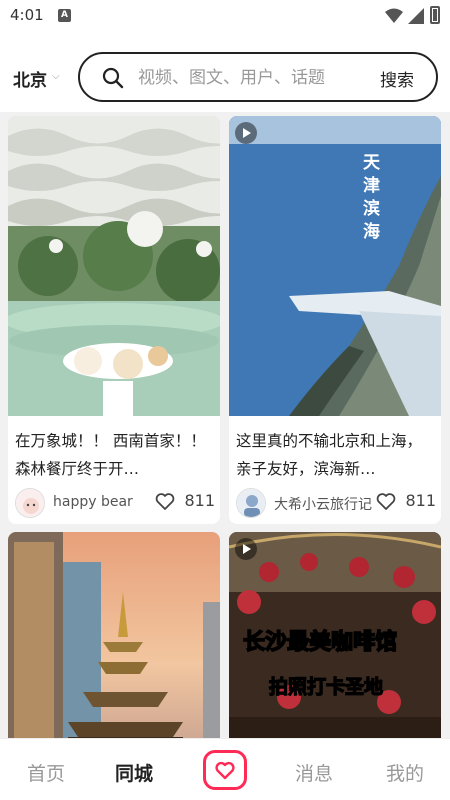  I want to click on tab-messages: 消息, so click(314, 772).